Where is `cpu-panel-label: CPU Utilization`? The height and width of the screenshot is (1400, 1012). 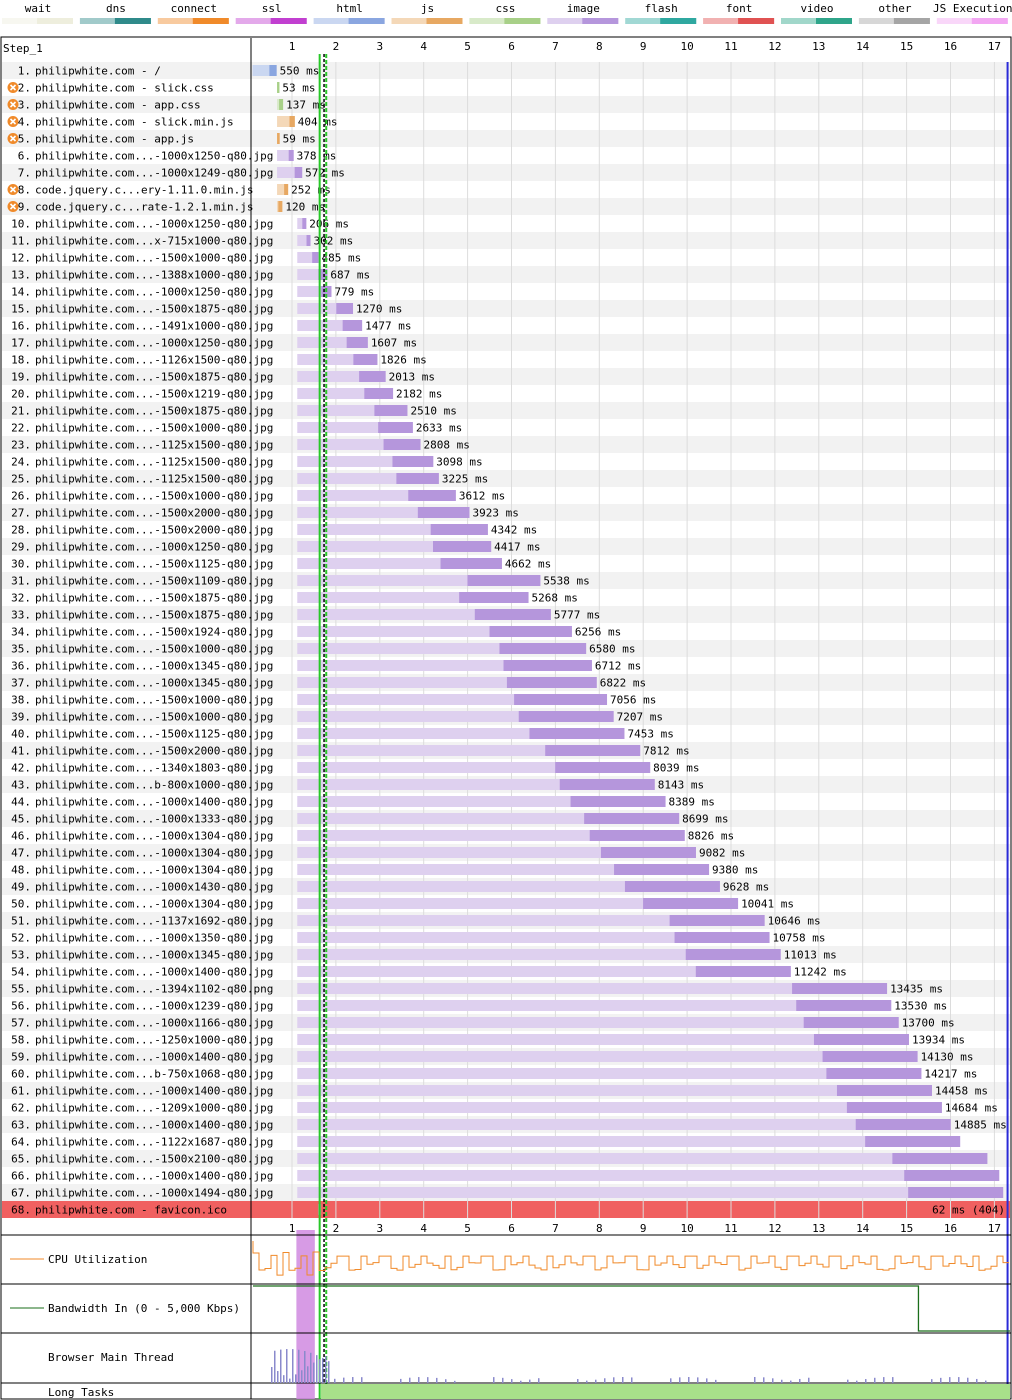 cpu-panel-label: CPU Utilization is located at coordinates (97, 1259).